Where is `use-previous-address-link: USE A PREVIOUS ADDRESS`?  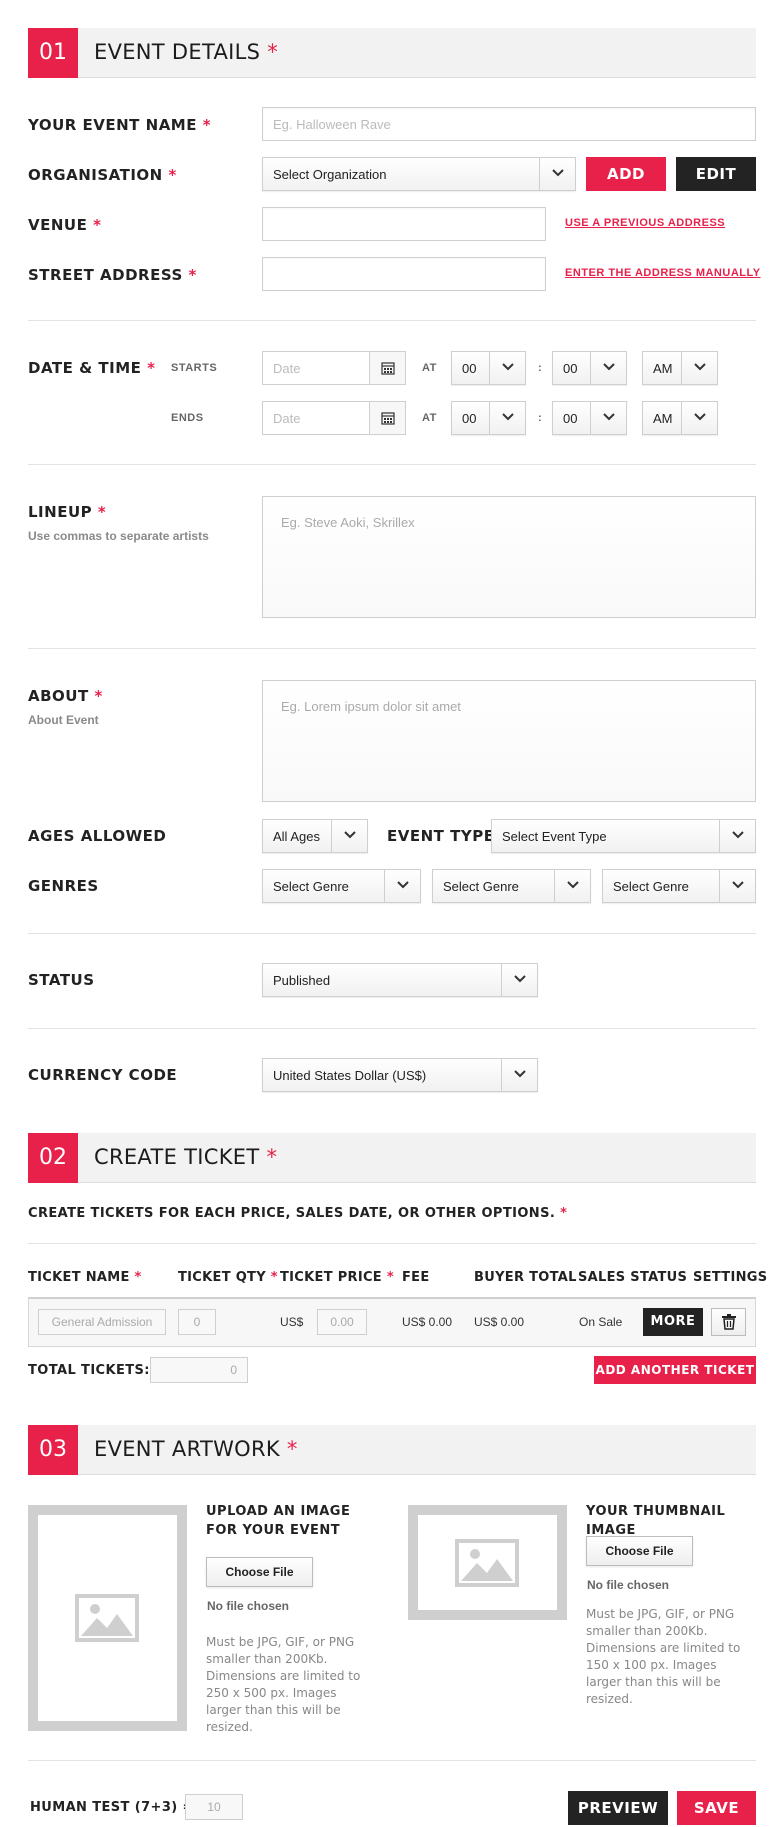
use-previous-address-link: USE A PREVIOUS ADDRESS is located at coordinates (645, 223).